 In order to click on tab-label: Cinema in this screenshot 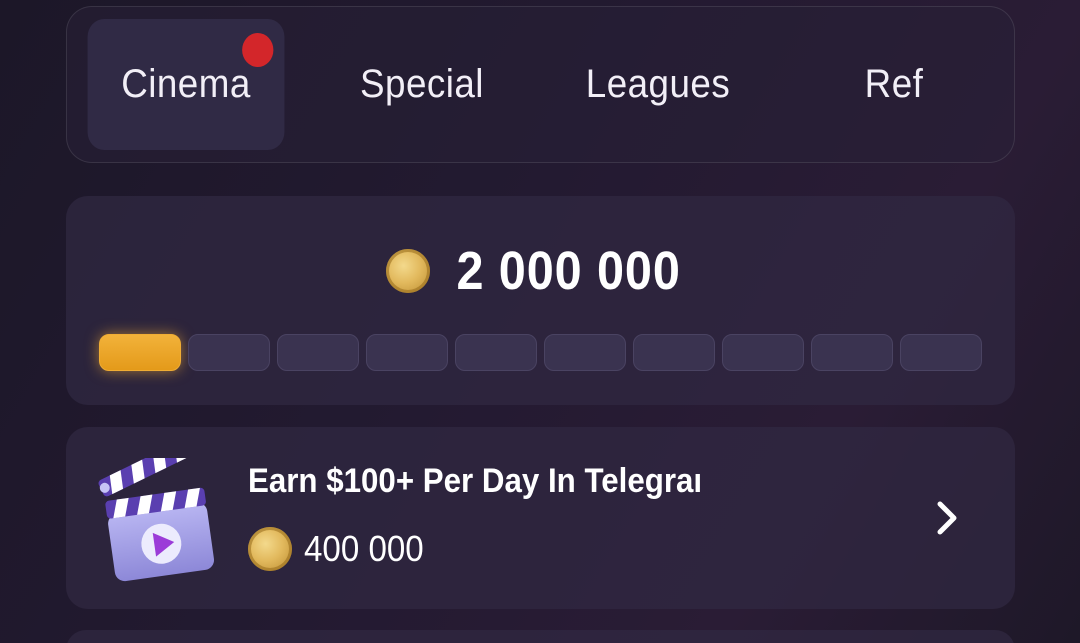, I will do `click(186, 84)`.